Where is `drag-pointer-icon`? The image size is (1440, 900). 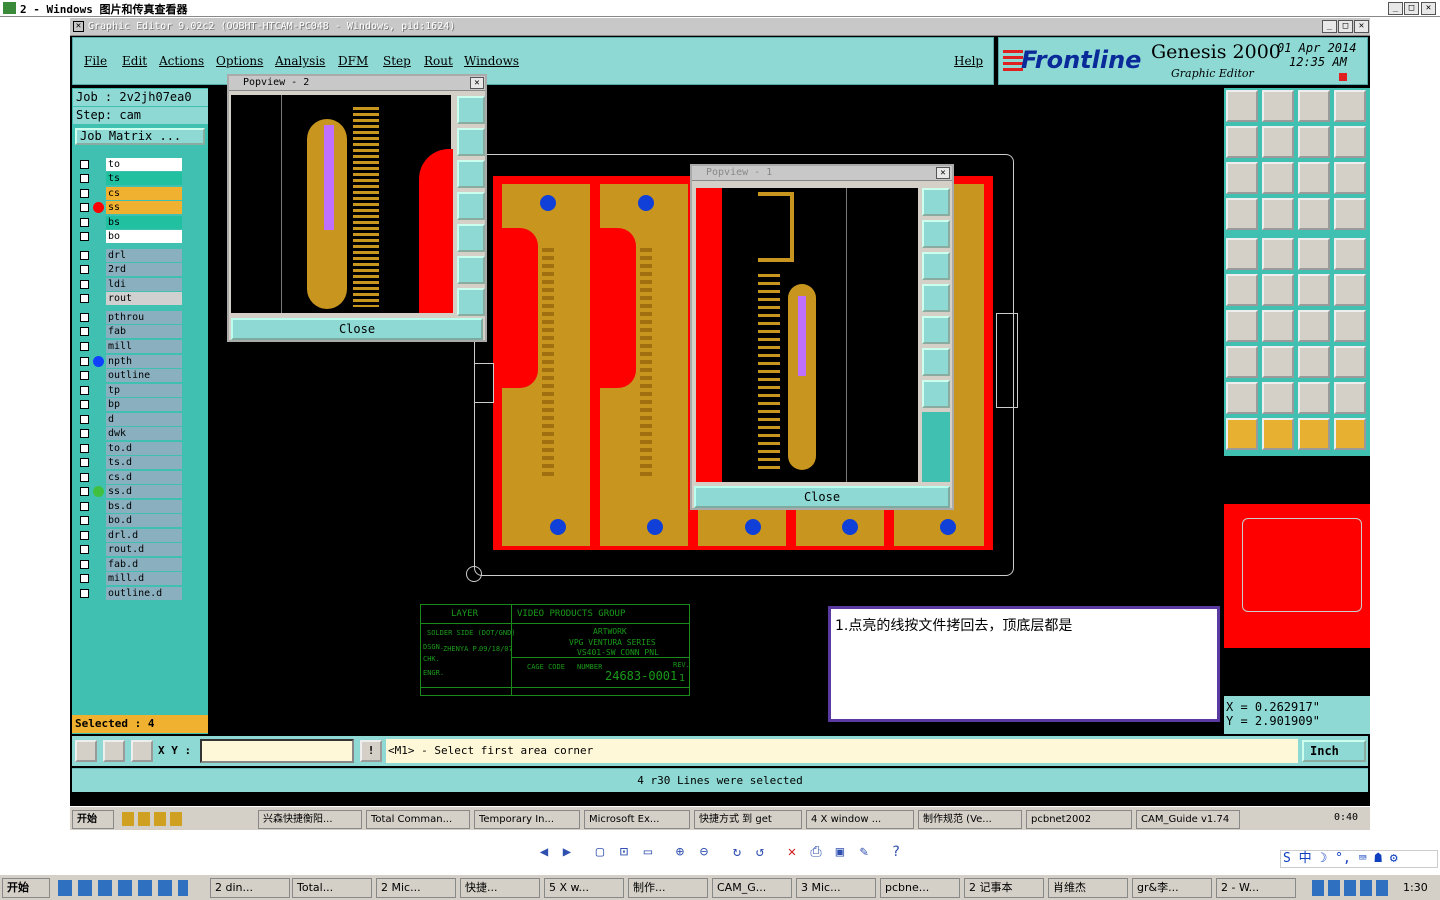
drag-pointer-icon is located at coordinates (1350, 434).